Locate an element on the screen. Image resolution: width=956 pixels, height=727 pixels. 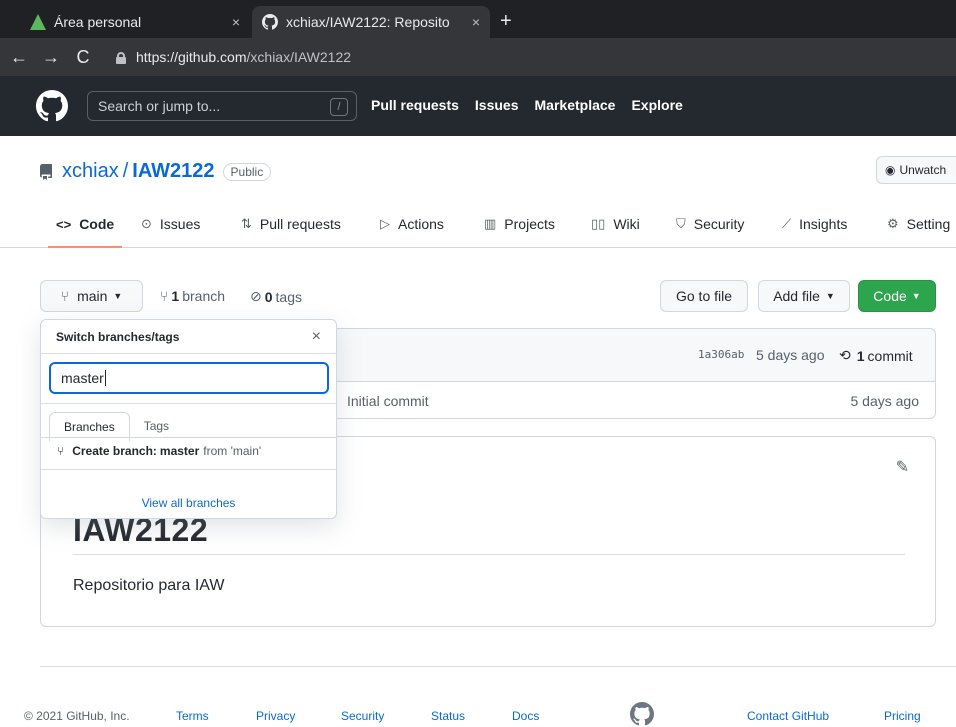
moodle-icon is located at coordinates (38, 22).